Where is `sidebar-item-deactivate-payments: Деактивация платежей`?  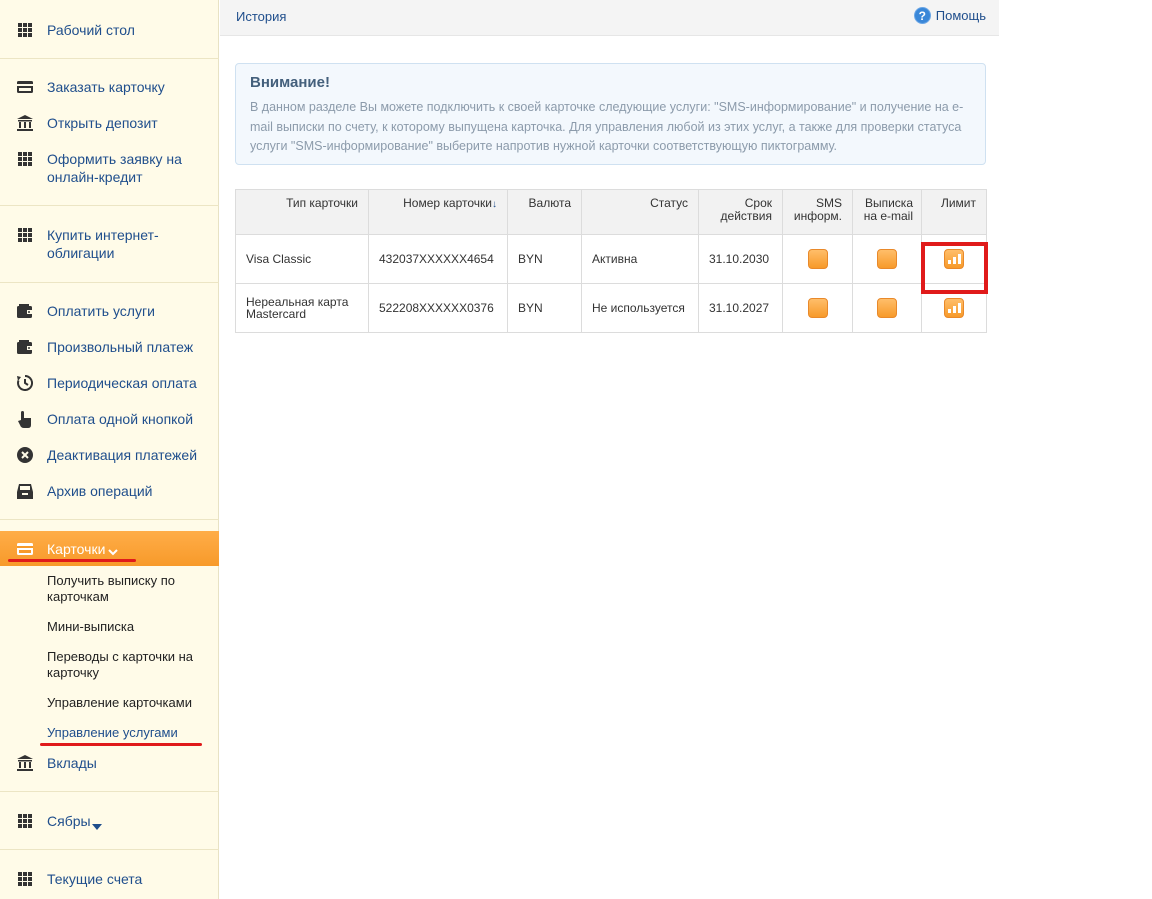
sidebar-item-deactivate-payments: Деактивация платежей is located at coordinates (109, 456).